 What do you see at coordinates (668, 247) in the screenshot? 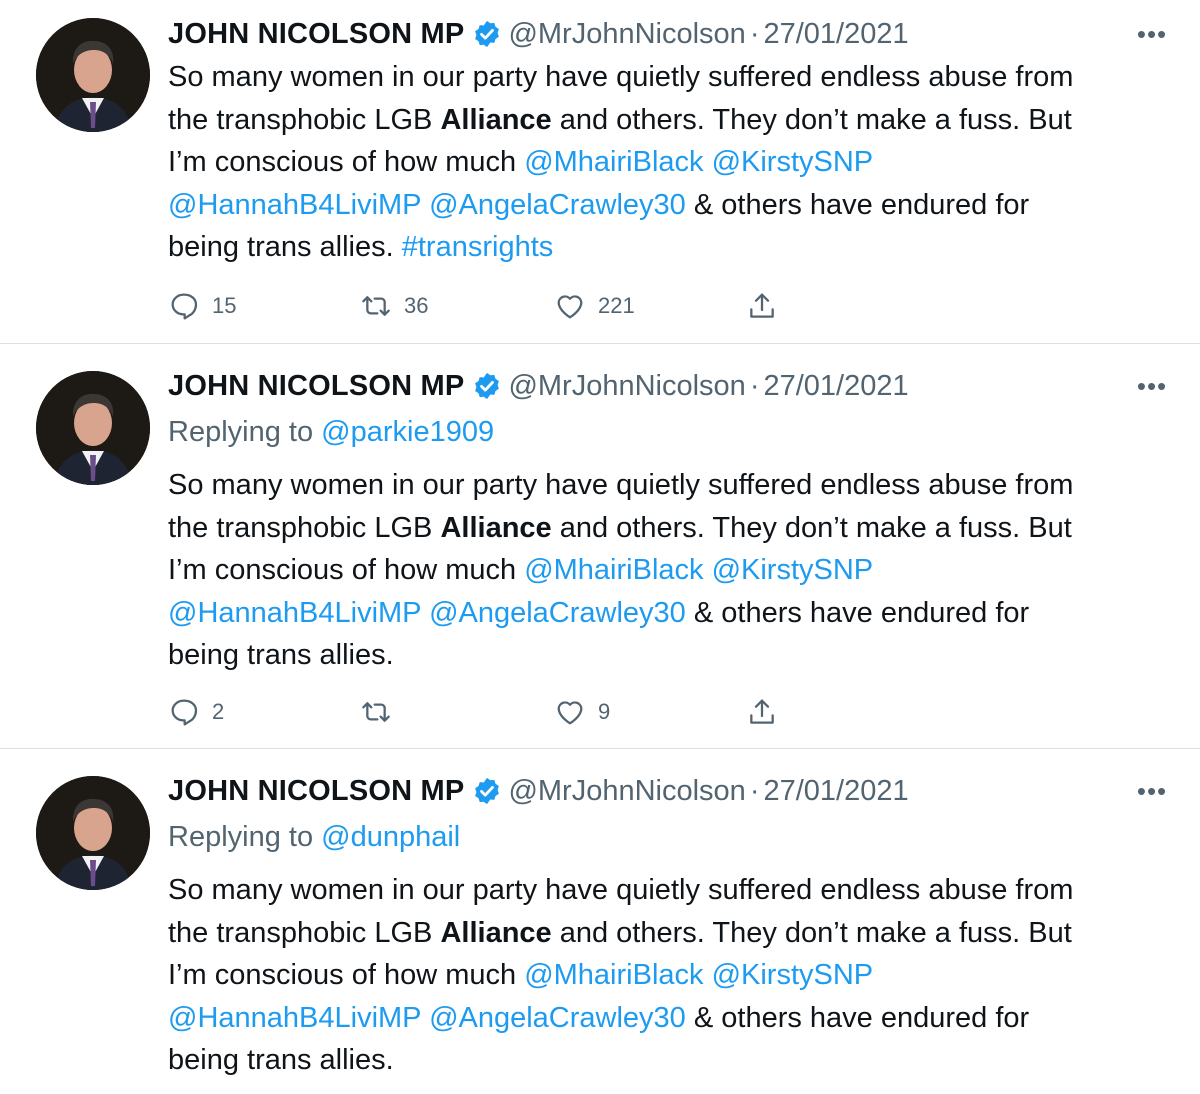
I see `text-line: being trans allies. #transrights` at bounding box center [668, 247].